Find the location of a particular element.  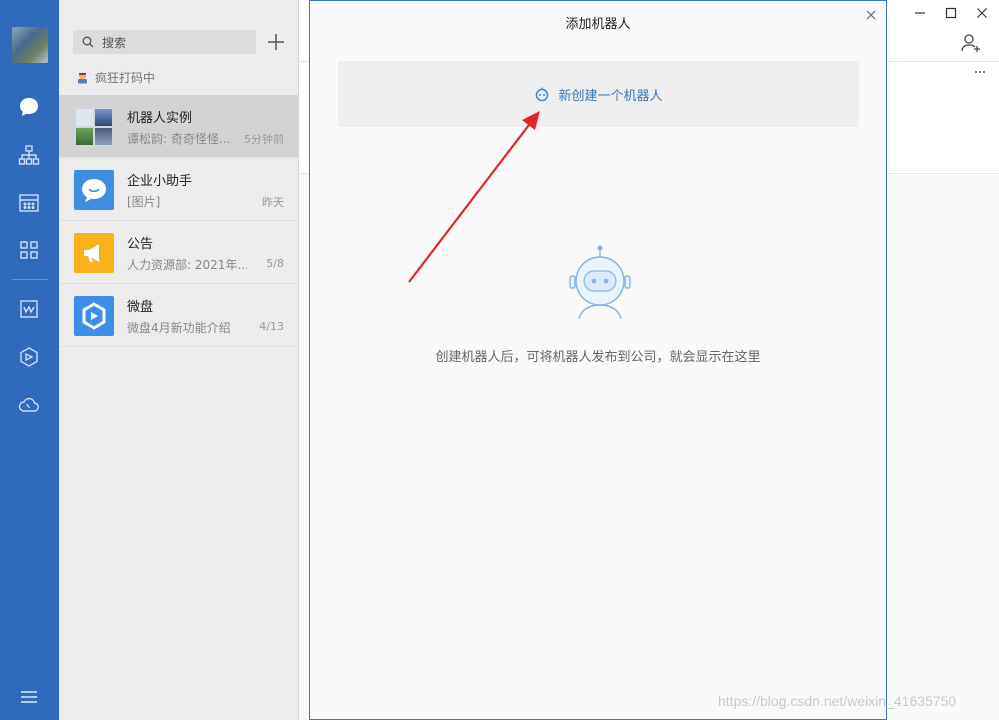

window-close-button is located at coordinates (982, 13).